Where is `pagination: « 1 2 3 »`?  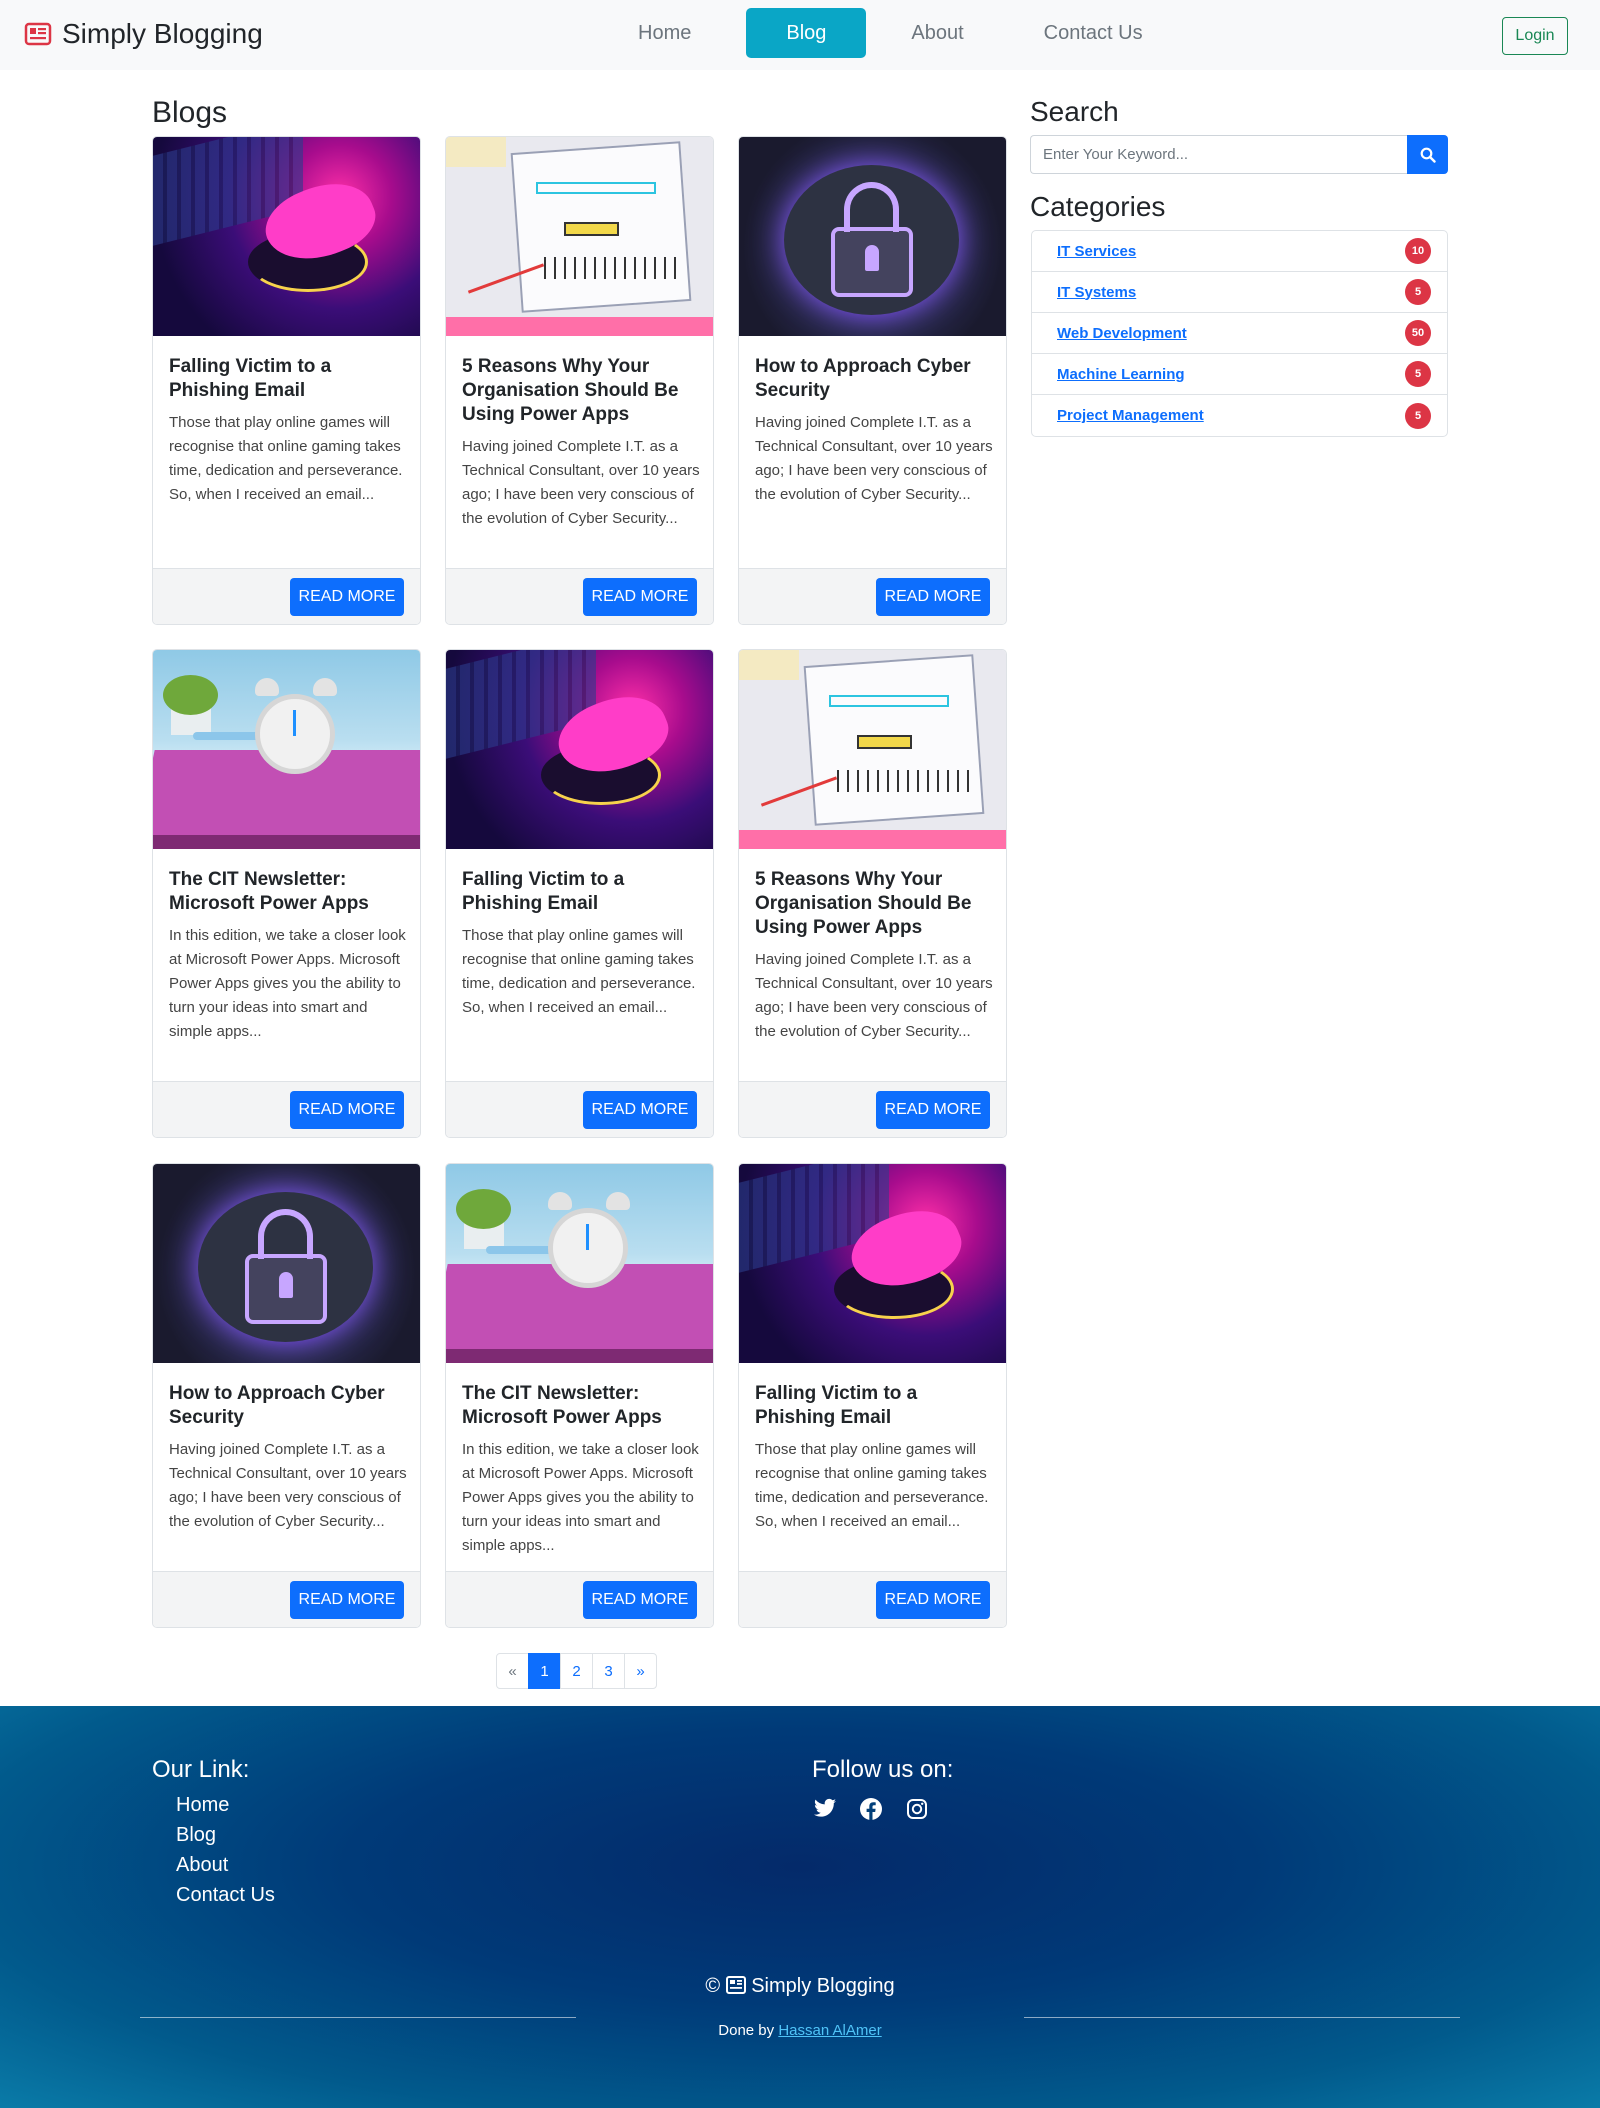
pagination: « 1 2 3 » is located at coordinates (576, 1671).